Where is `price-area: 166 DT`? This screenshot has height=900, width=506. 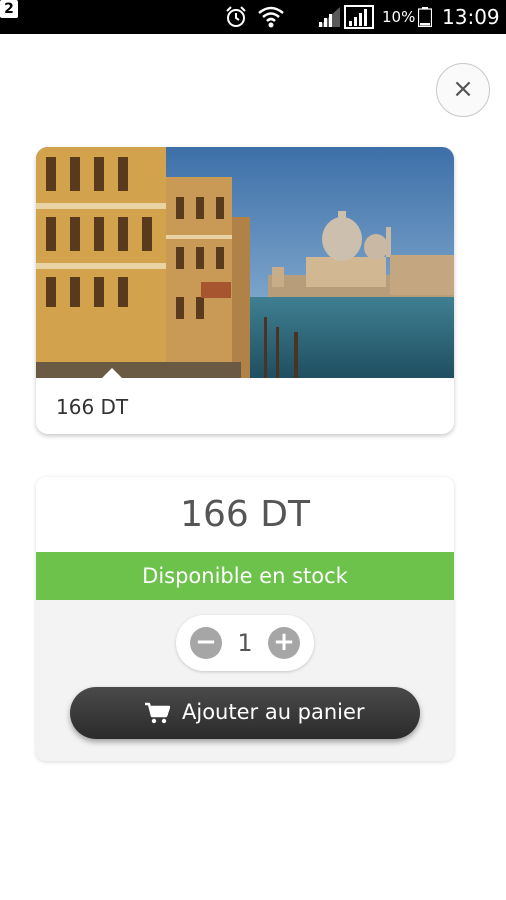
price-area: 166 DT is located at coordinates (245, 514).